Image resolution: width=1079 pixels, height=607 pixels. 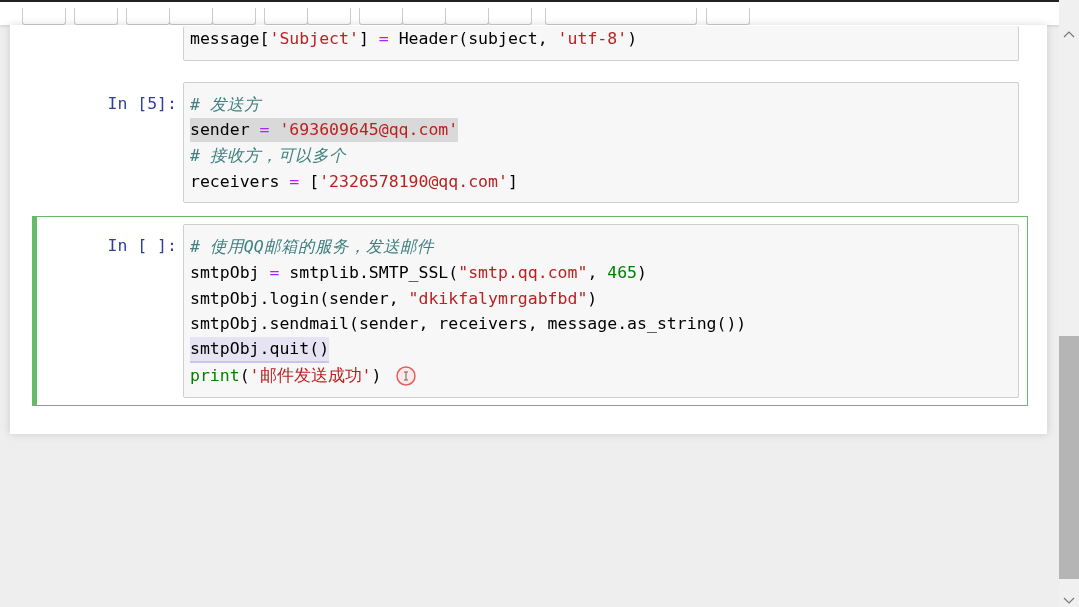 I want to click on code-line: # 使用QQ邮箱的服务，发送邮件, so click(x=312, y=247).